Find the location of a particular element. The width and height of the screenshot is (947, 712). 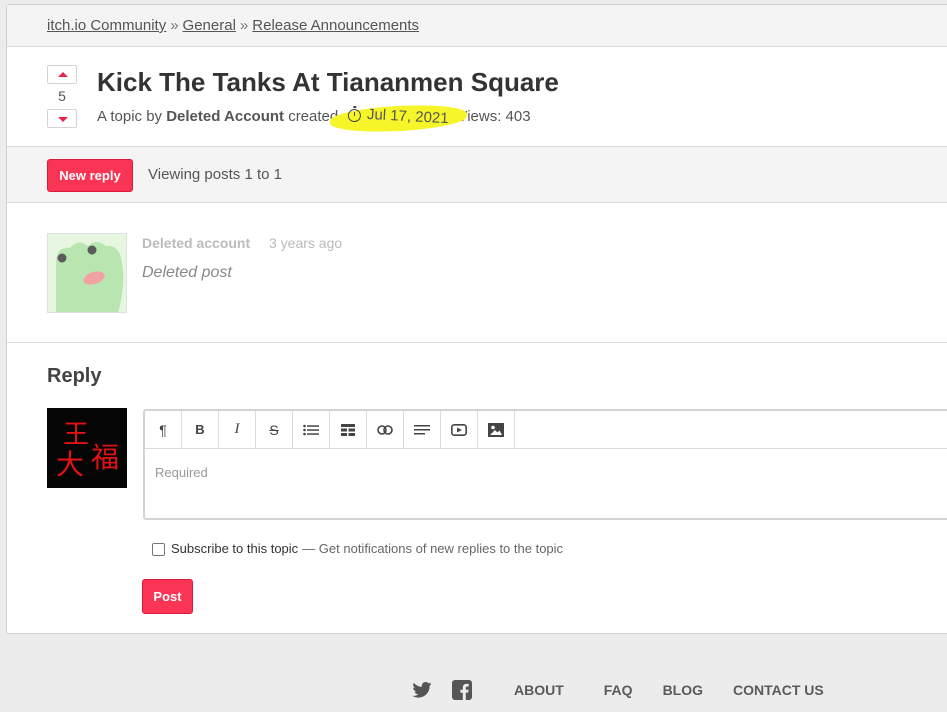

clock-icon is located at coordinates (354, 115).